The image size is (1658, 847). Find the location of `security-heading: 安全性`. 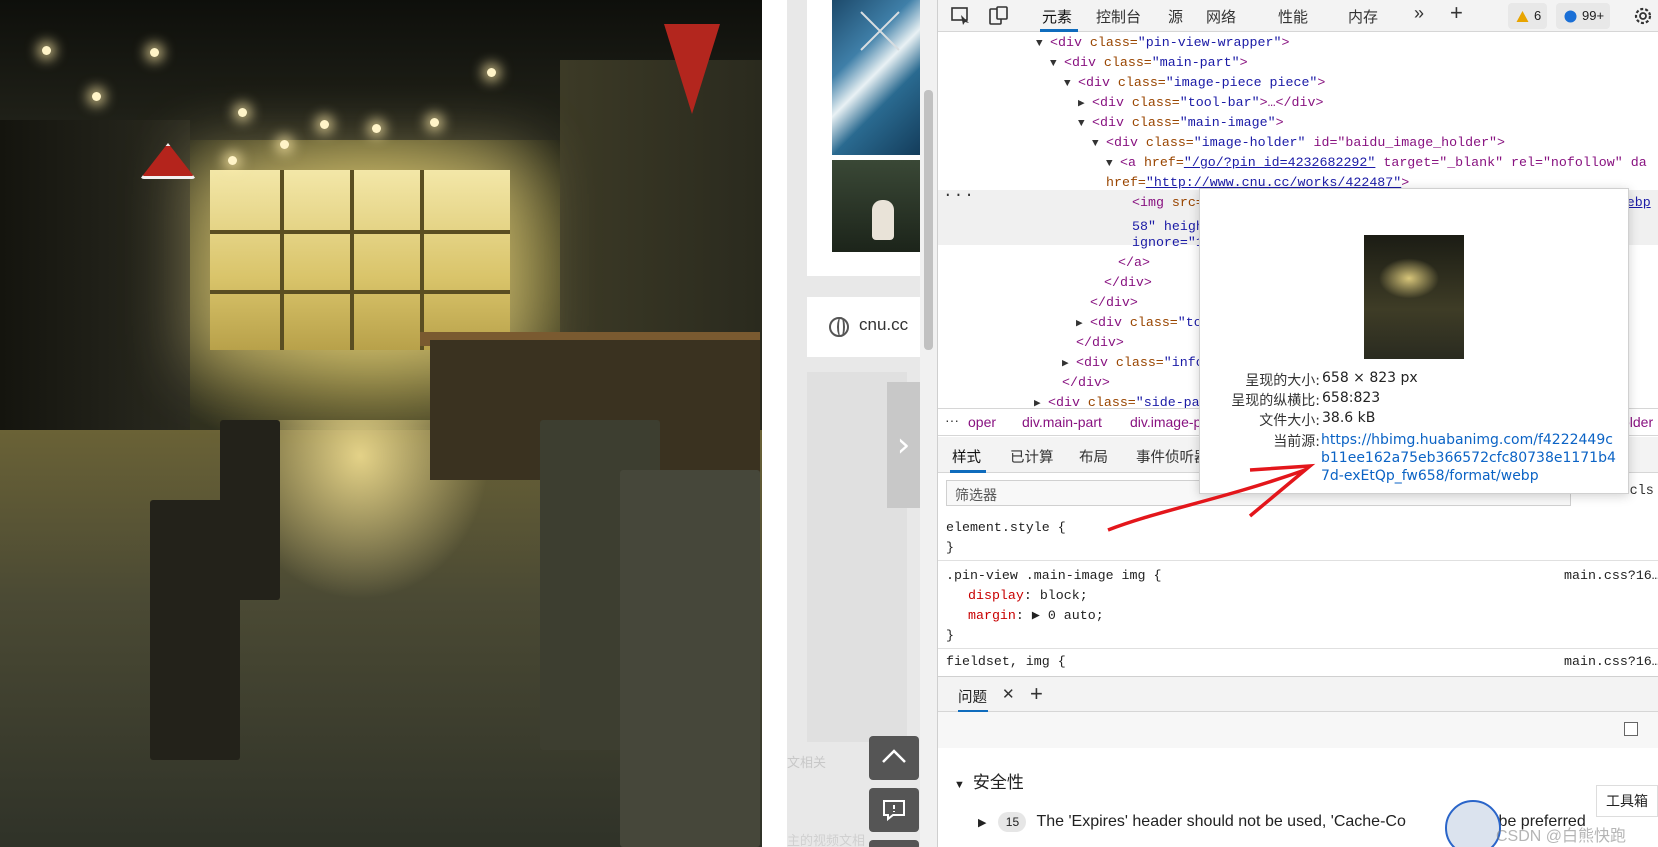

security-heading: 安全性 is located at coordinates (998, 782).